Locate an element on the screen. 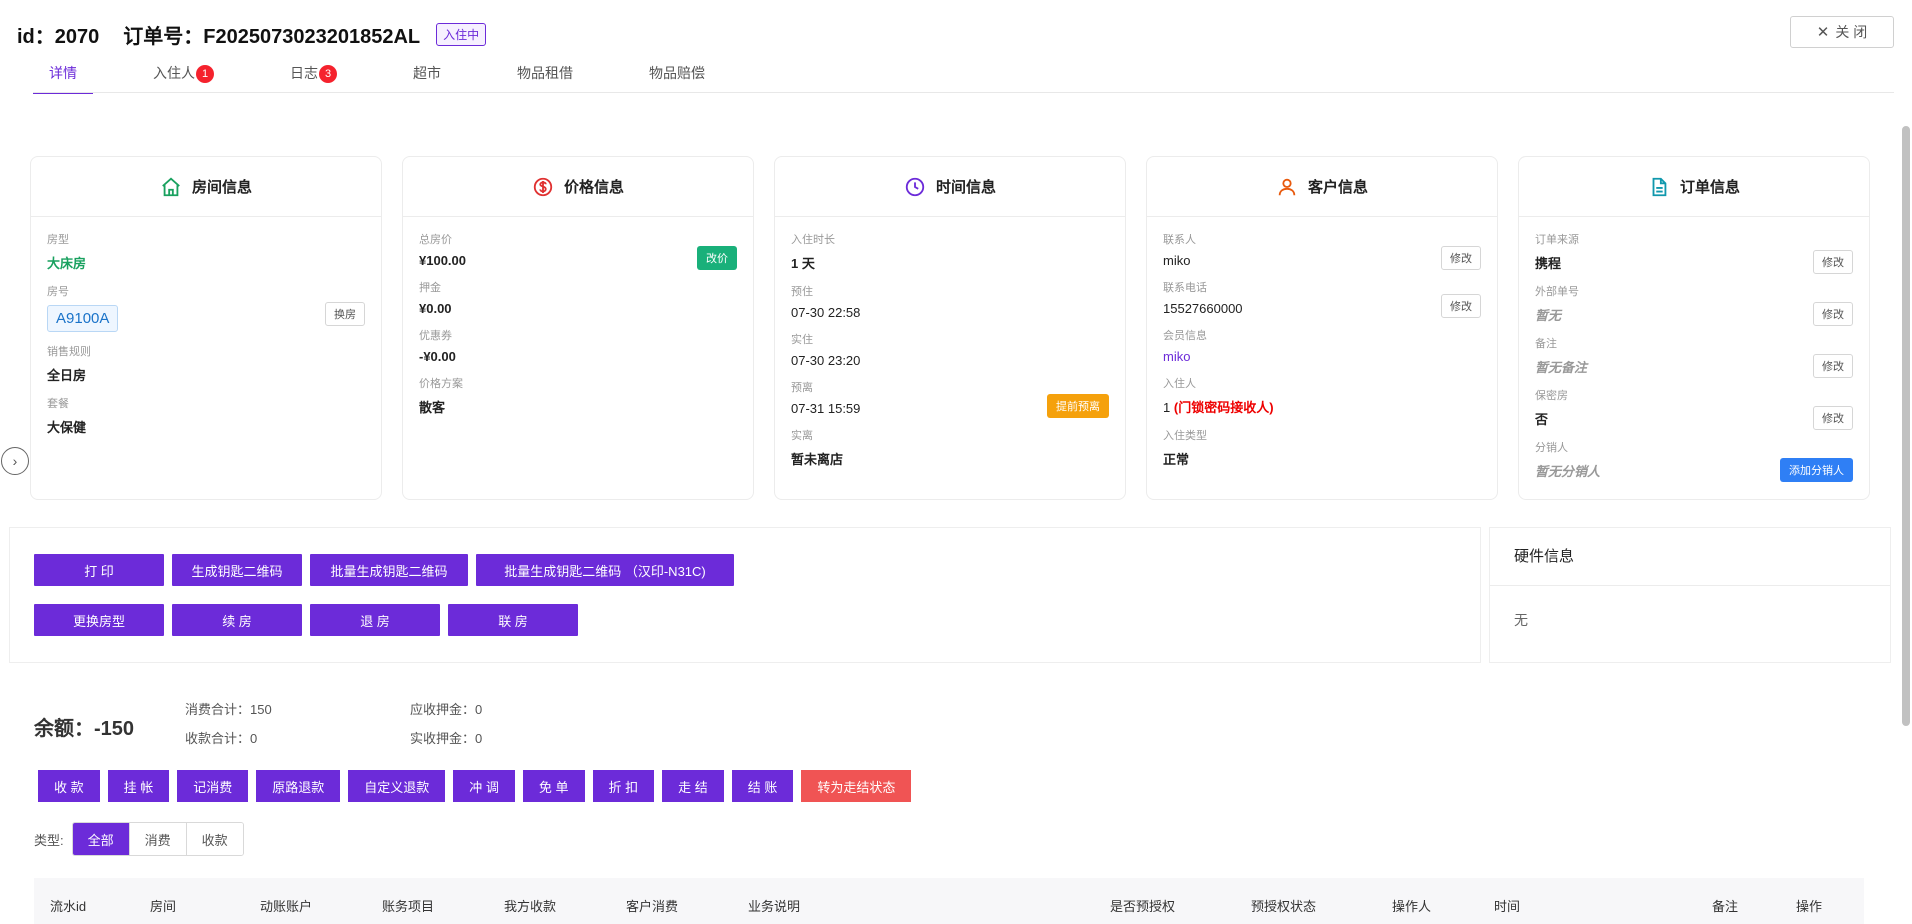 The height and width of the screenshot is (924, 1912). deposit-received: 实收押金：0 is located at coordinates (446, 738).